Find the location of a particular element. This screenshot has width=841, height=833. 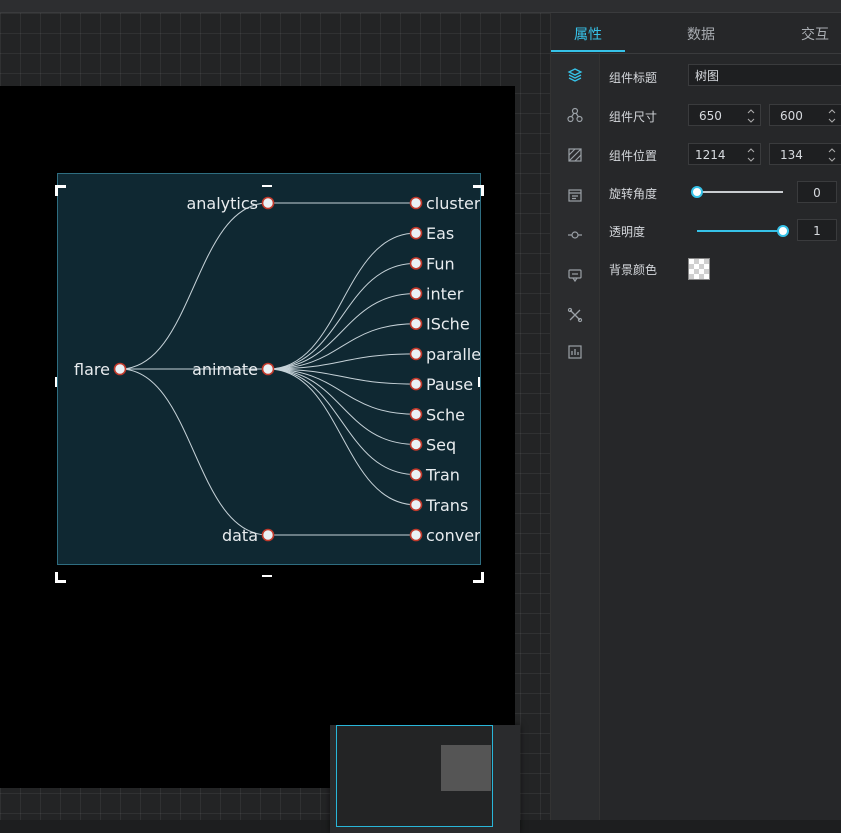

link-animate-inter is located at coordinates (342, 331).